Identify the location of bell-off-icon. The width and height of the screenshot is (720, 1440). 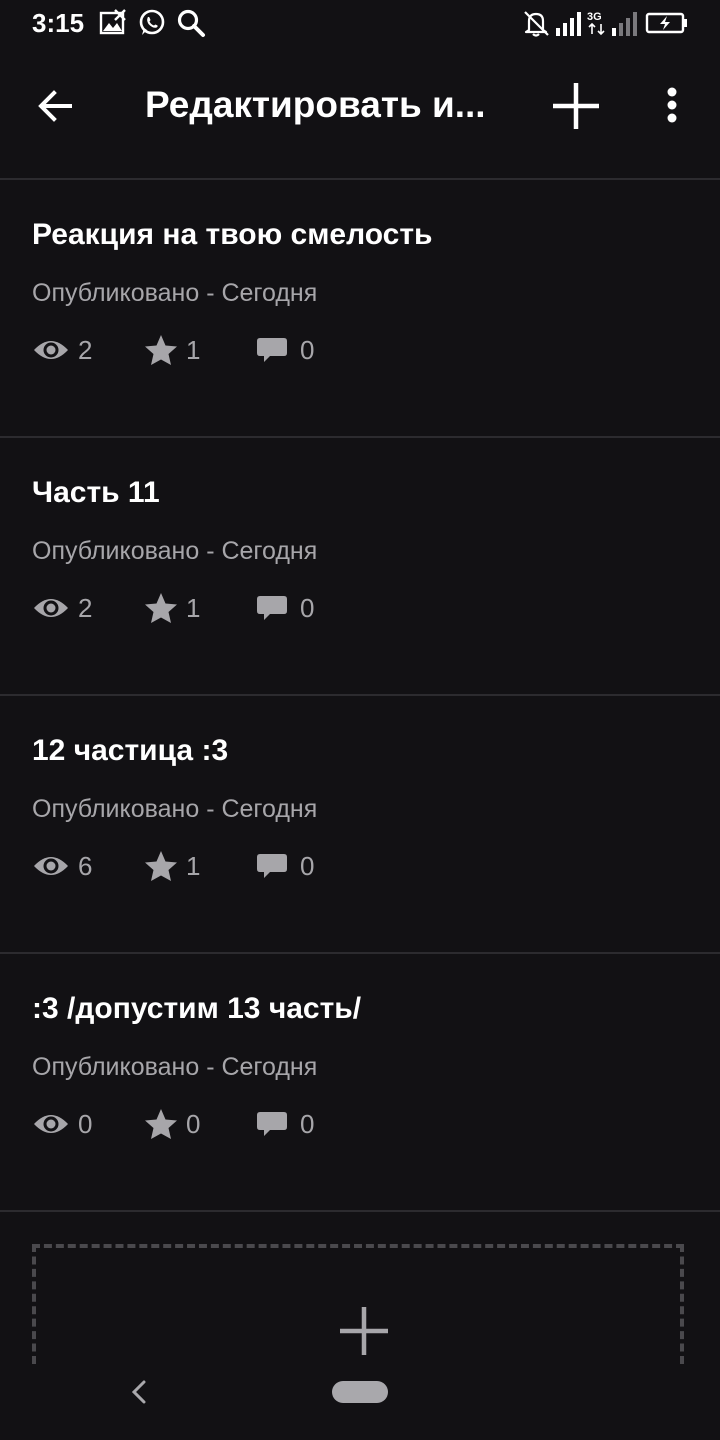
(536, 24).